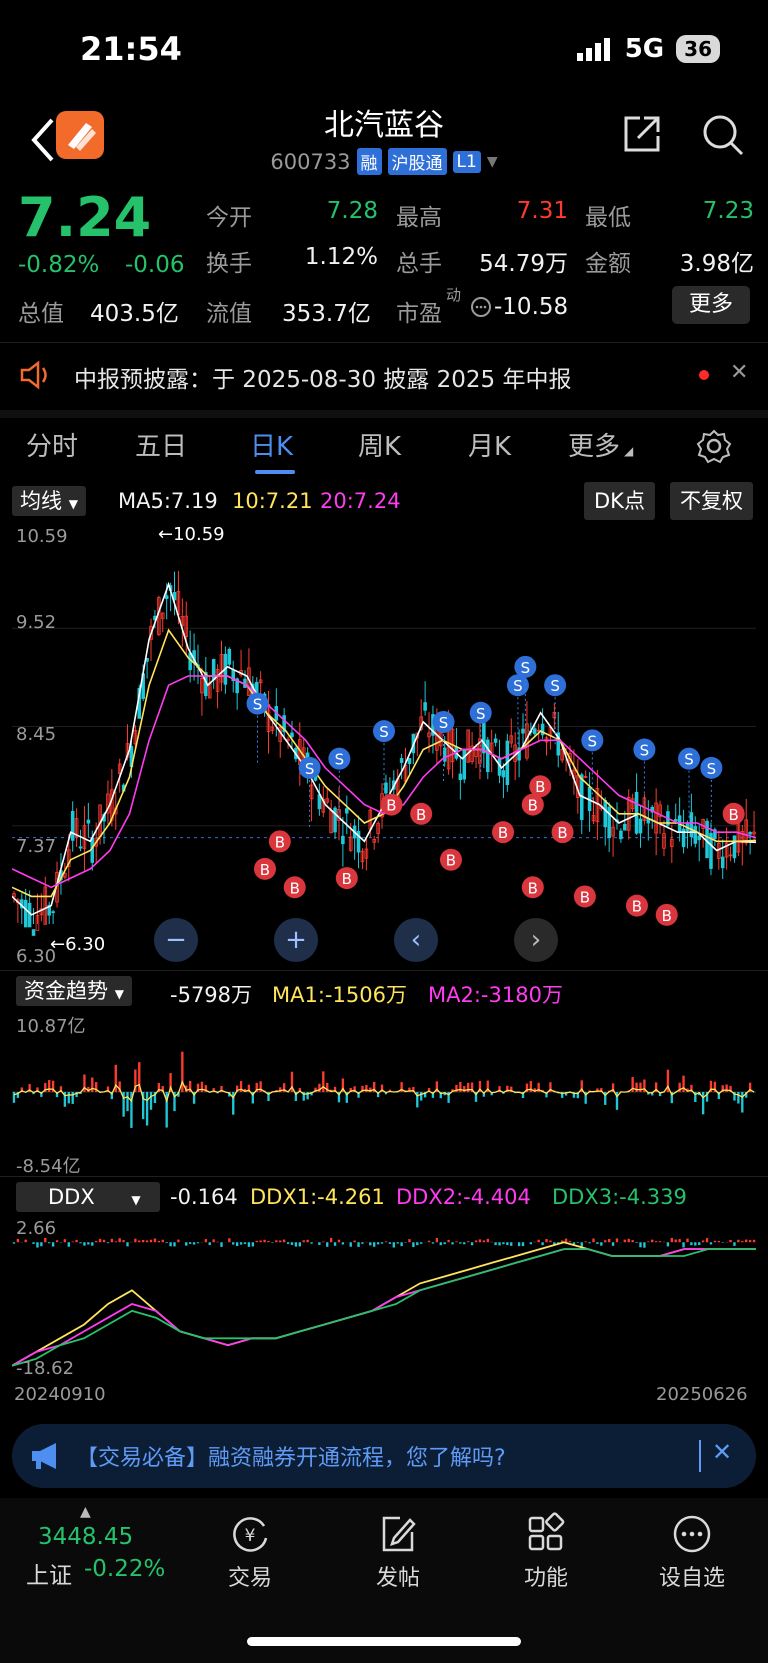 The height and width of the screenshot is (1663, 768). Describe the element at coordinates (131, 49) in the screenshot. I see `status-time: 21:54` at that location.